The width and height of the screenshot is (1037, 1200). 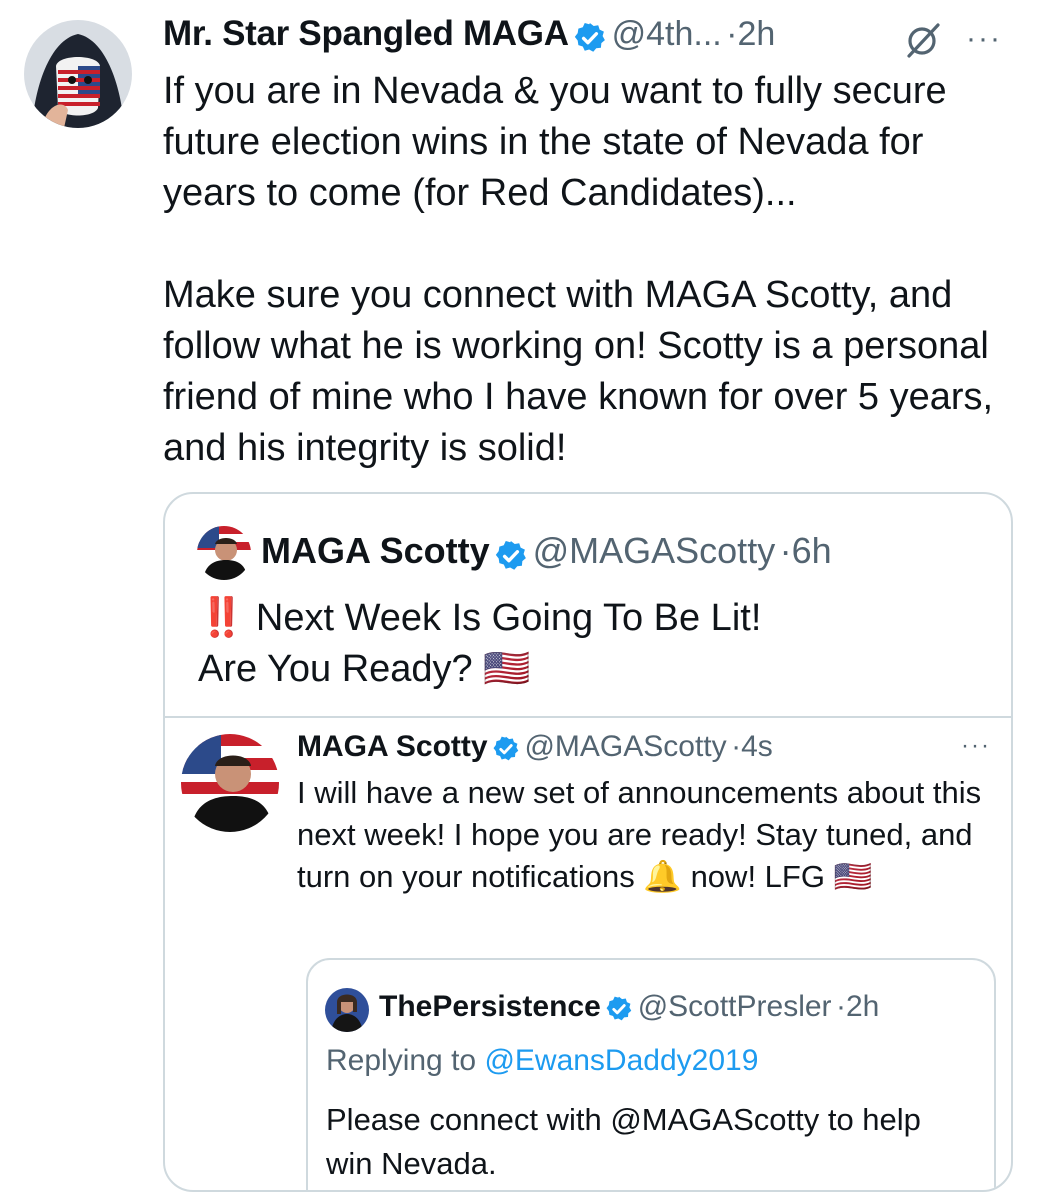 What do you see at coordinates (806, 550) in the screenshot?
I see `tweet-time: ·6h` at bounding box center [806, 550].